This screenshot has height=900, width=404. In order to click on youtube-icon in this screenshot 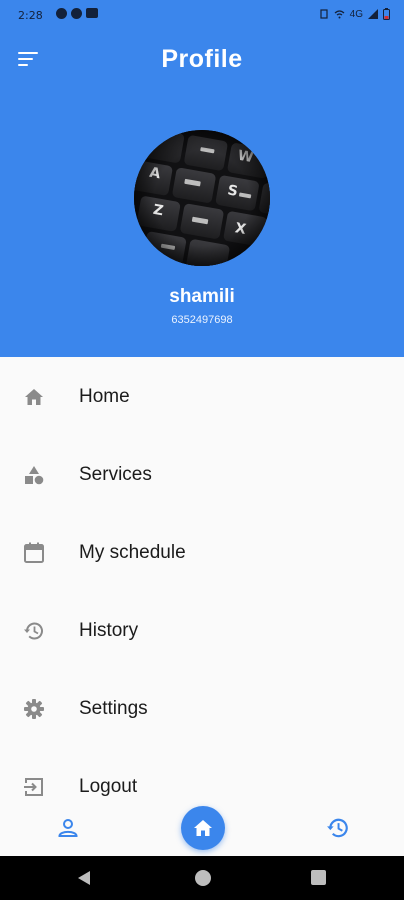, I will do `click(92, 13)`.